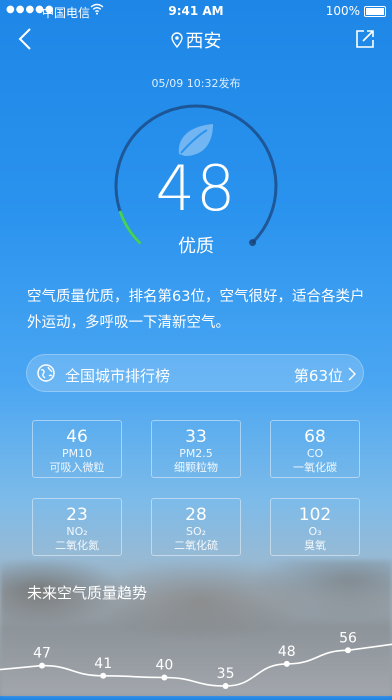 The height and width of the screenshot is (700, 392). I want to click on pollutant-card-so2: 28 SO₂ 二氧化硫, so click(196, 527).